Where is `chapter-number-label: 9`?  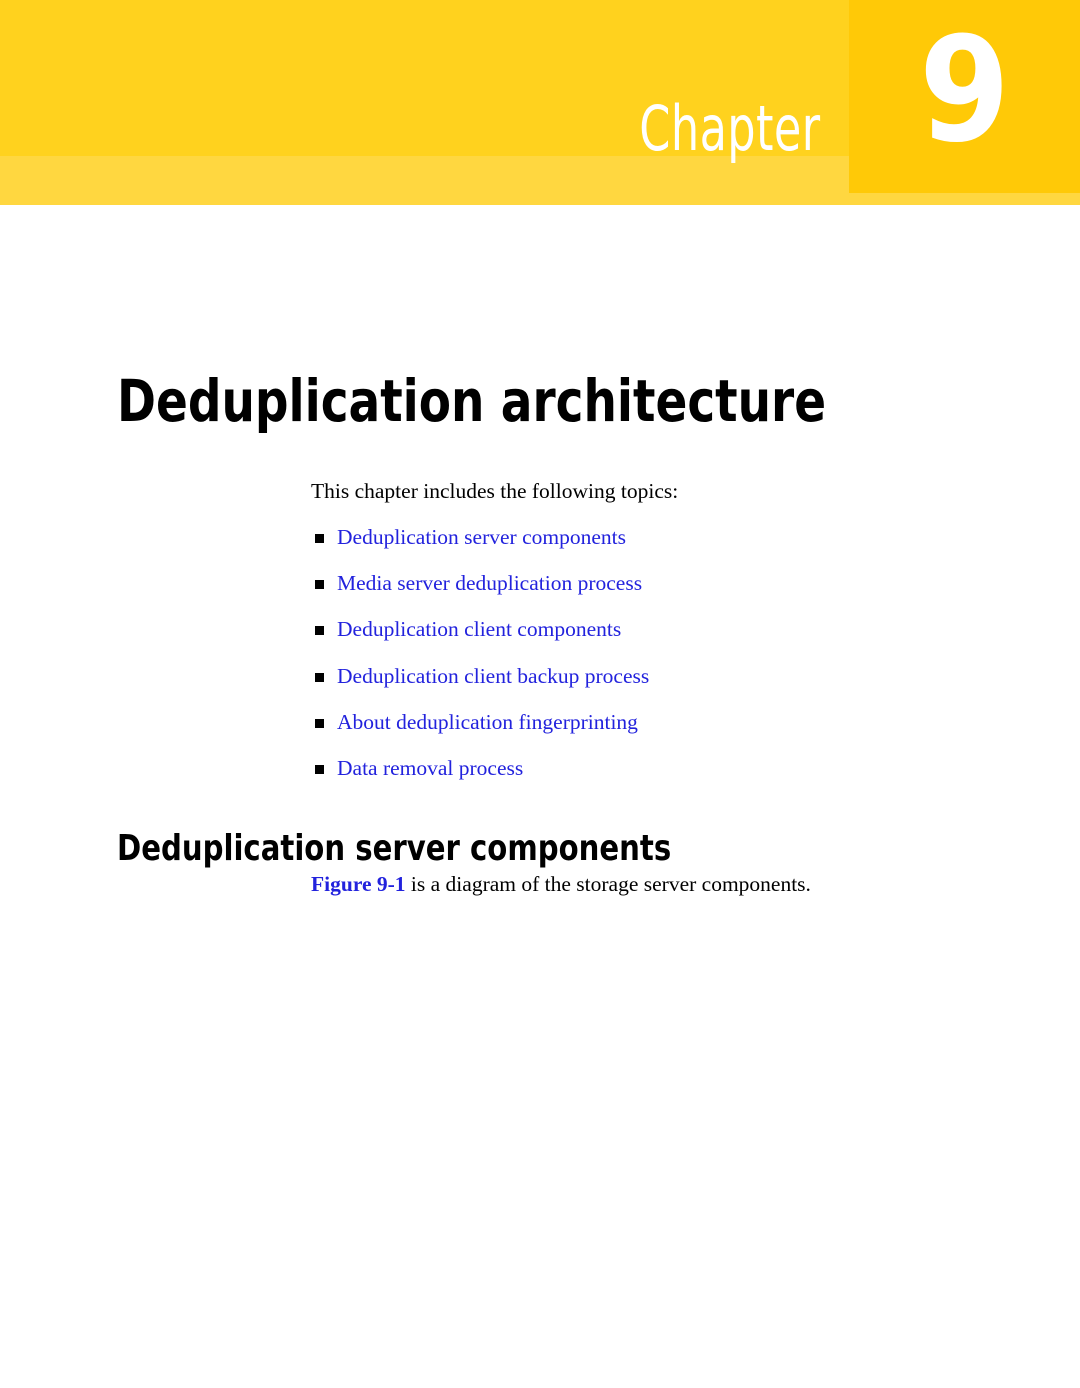 chapter-number-label: 9 is located at coordinates (964, 90).